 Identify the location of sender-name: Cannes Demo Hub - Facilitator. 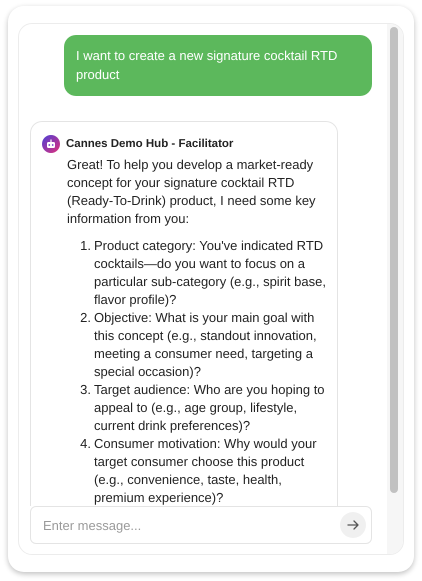
(150, 144).